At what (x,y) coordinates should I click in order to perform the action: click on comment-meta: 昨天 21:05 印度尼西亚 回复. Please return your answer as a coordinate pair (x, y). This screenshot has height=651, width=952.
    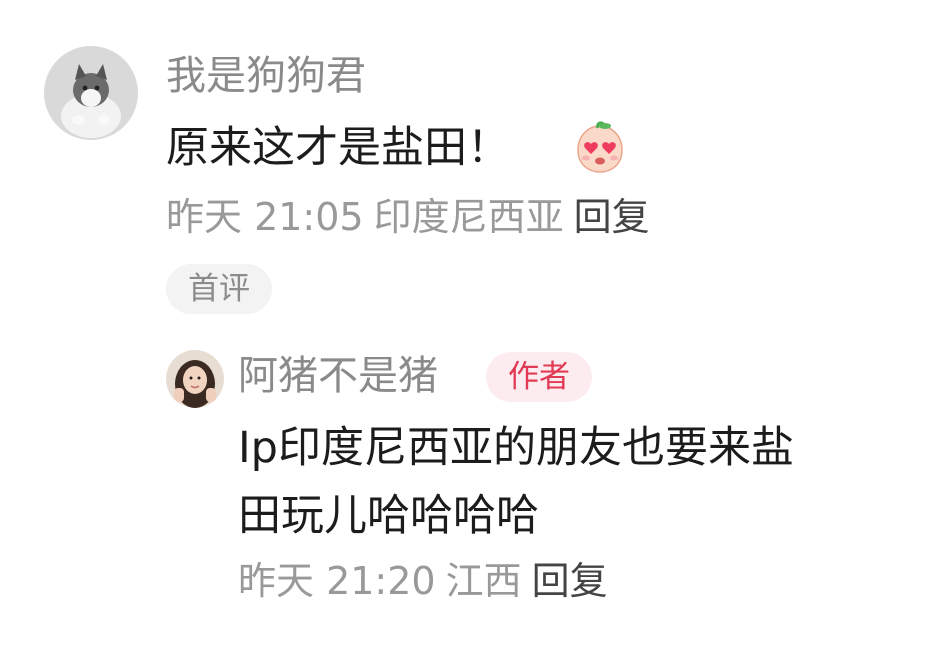
    Looking at the image, I should click on (408, 217).